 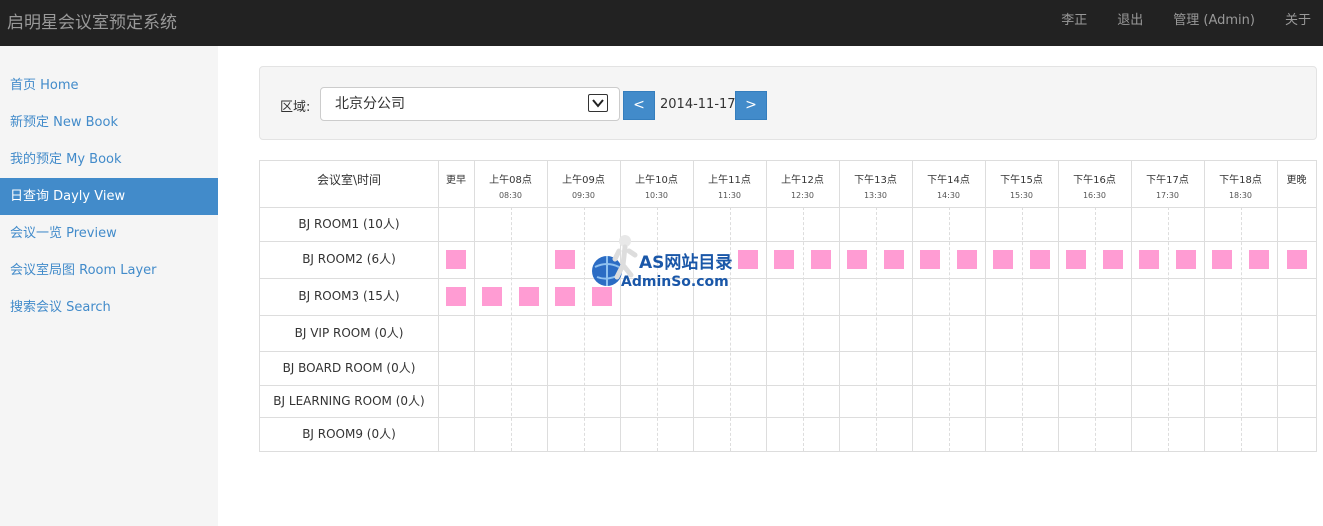 I want to click on watermark-title: AS网站目录, so click(x=686, y=263).